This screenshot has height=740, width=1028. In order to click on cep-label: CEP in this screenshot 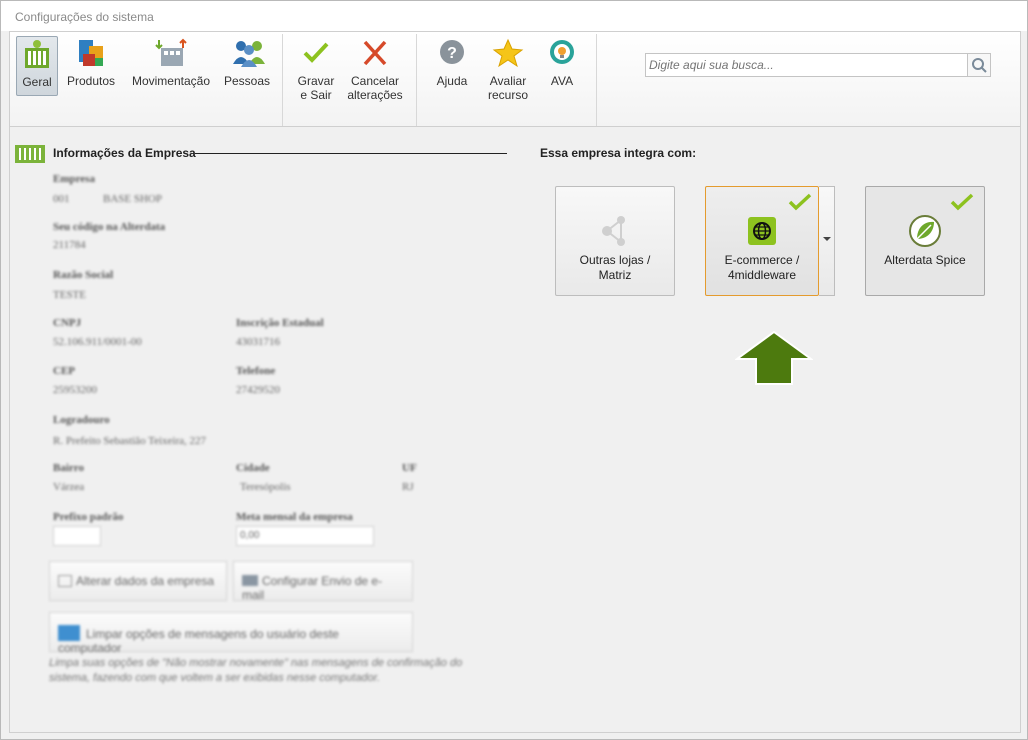, I will do `click(64, 371)`.